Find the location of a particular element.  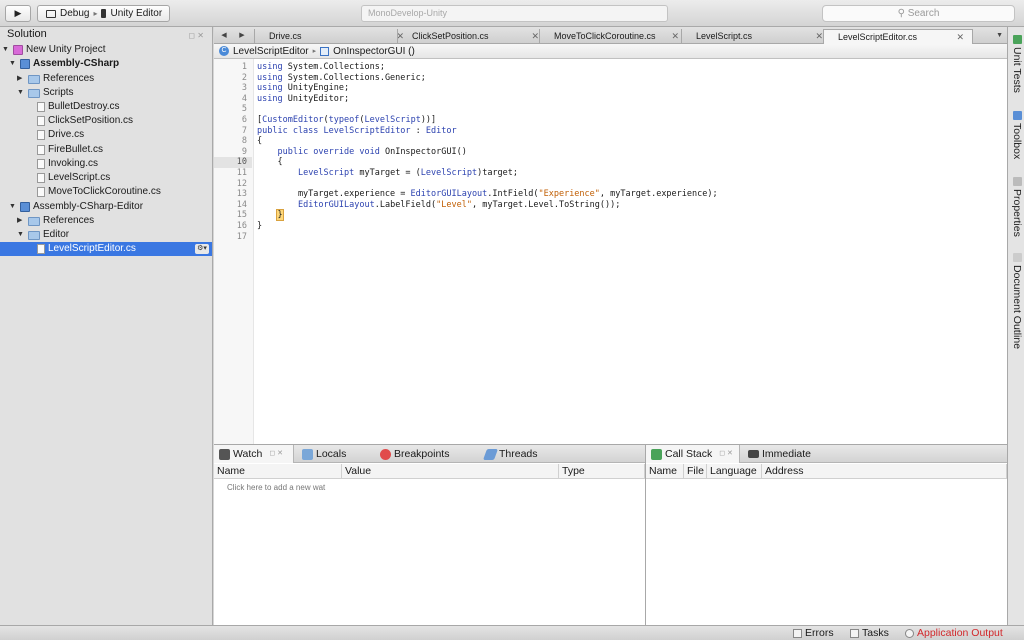

tree-item-label: References is located at coordinates (69, 78).